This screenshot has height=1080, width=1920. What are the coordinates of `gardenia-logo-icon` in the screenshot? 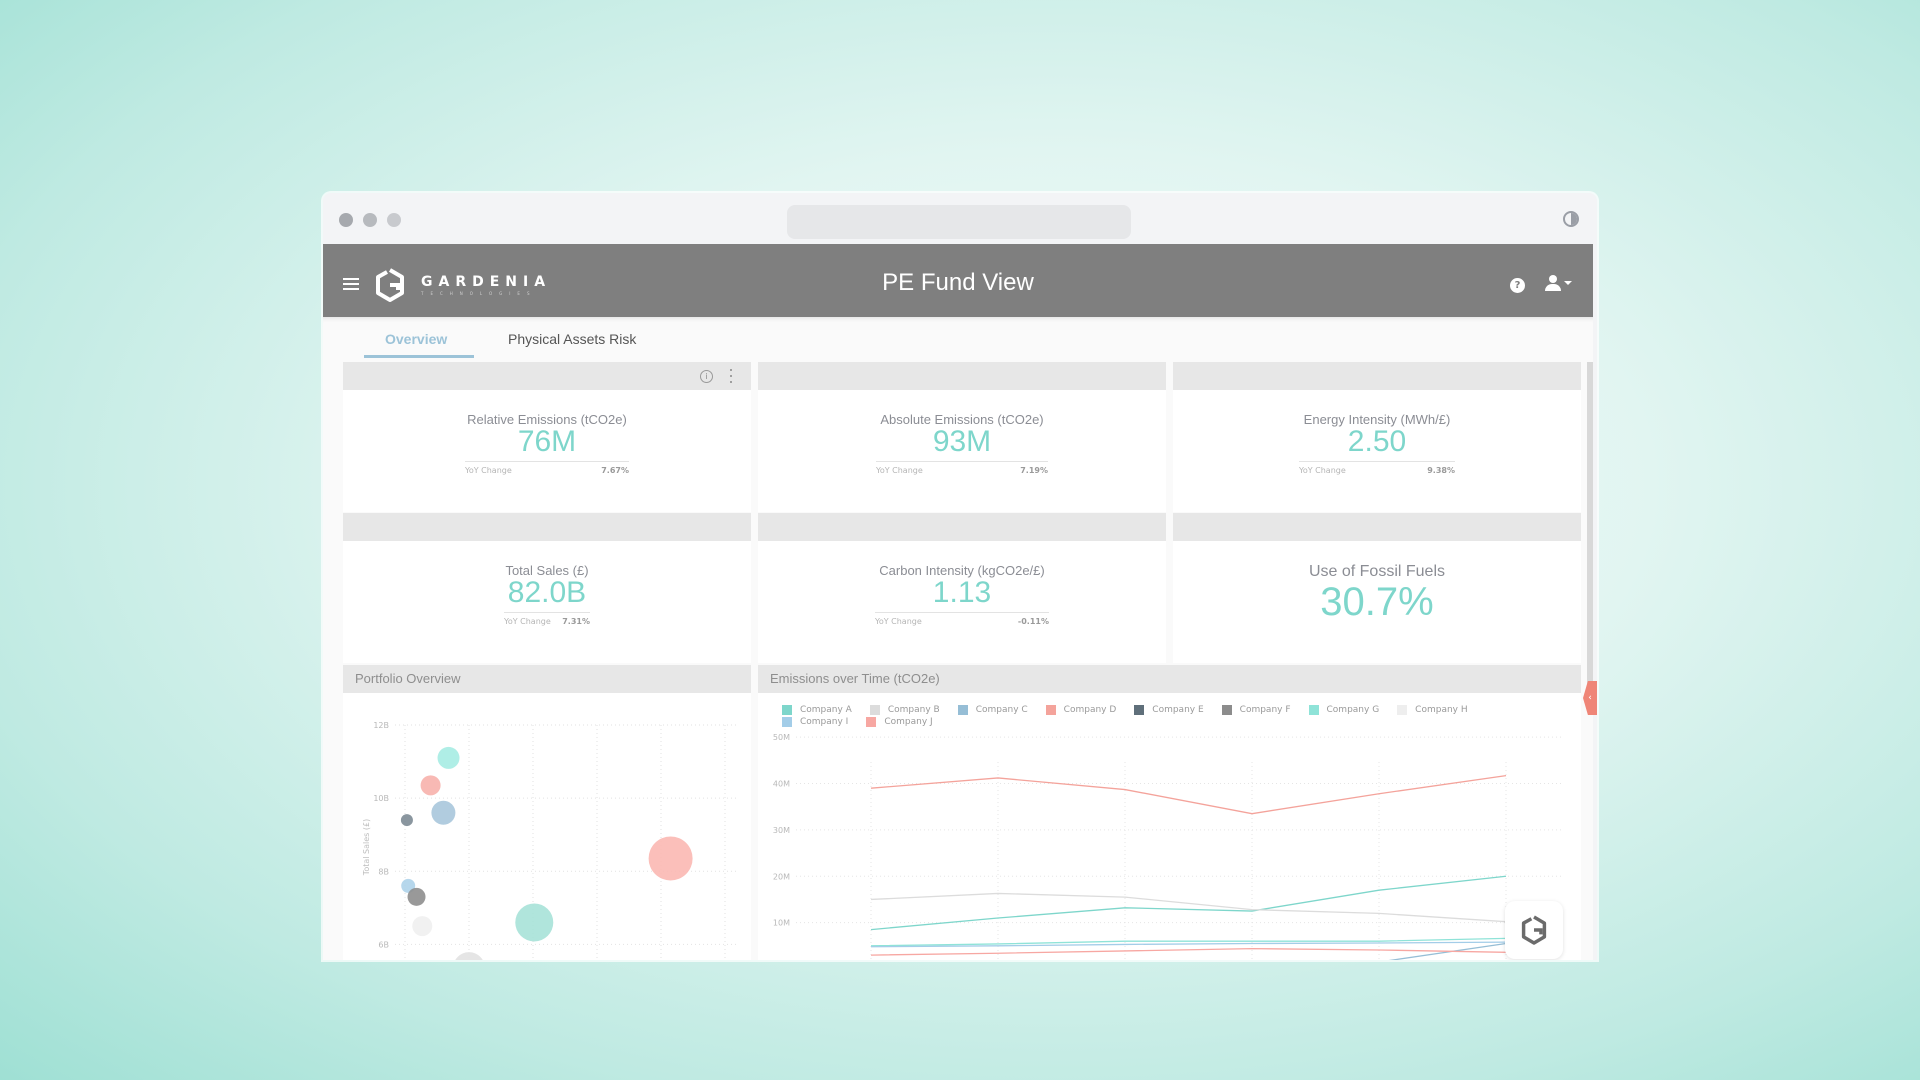 It's located at (1534, 930).